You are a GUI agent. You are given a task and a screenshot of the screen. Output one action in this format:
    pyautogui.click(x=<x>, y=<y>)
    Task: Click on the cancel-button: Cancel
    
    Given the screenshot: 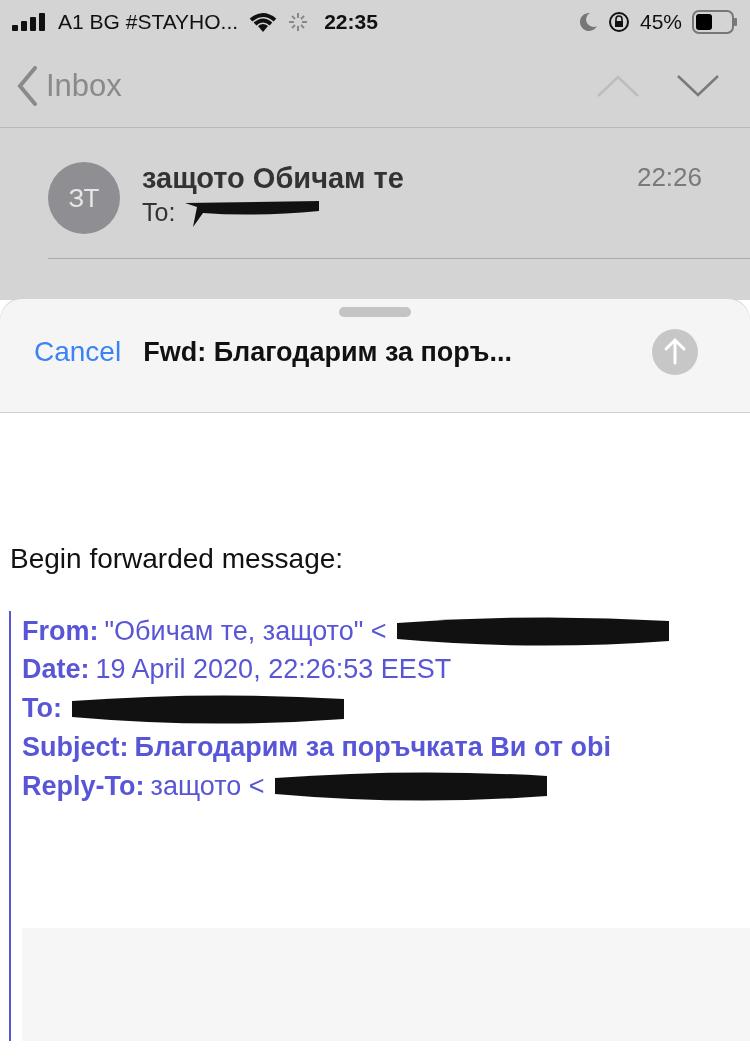 What is the action you would take?
    pyautogui.click(x=78, y=352)
    